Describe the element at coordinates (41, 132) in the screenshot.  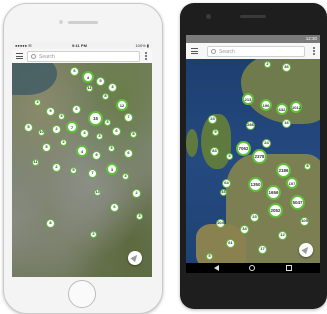
I see `cluster-marker: 10` at that location.